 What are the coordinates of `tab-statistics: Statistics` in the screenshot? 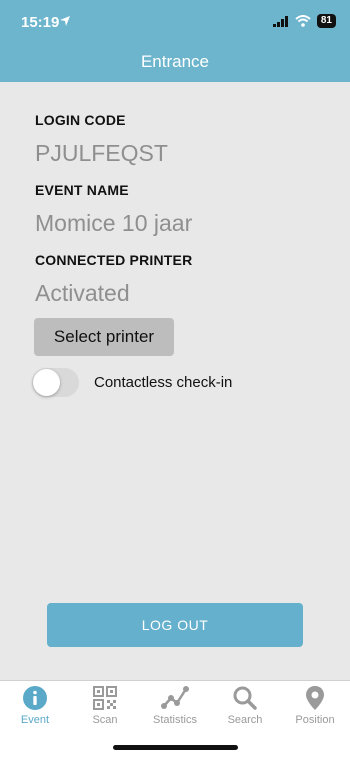 It's located at (175, 705).